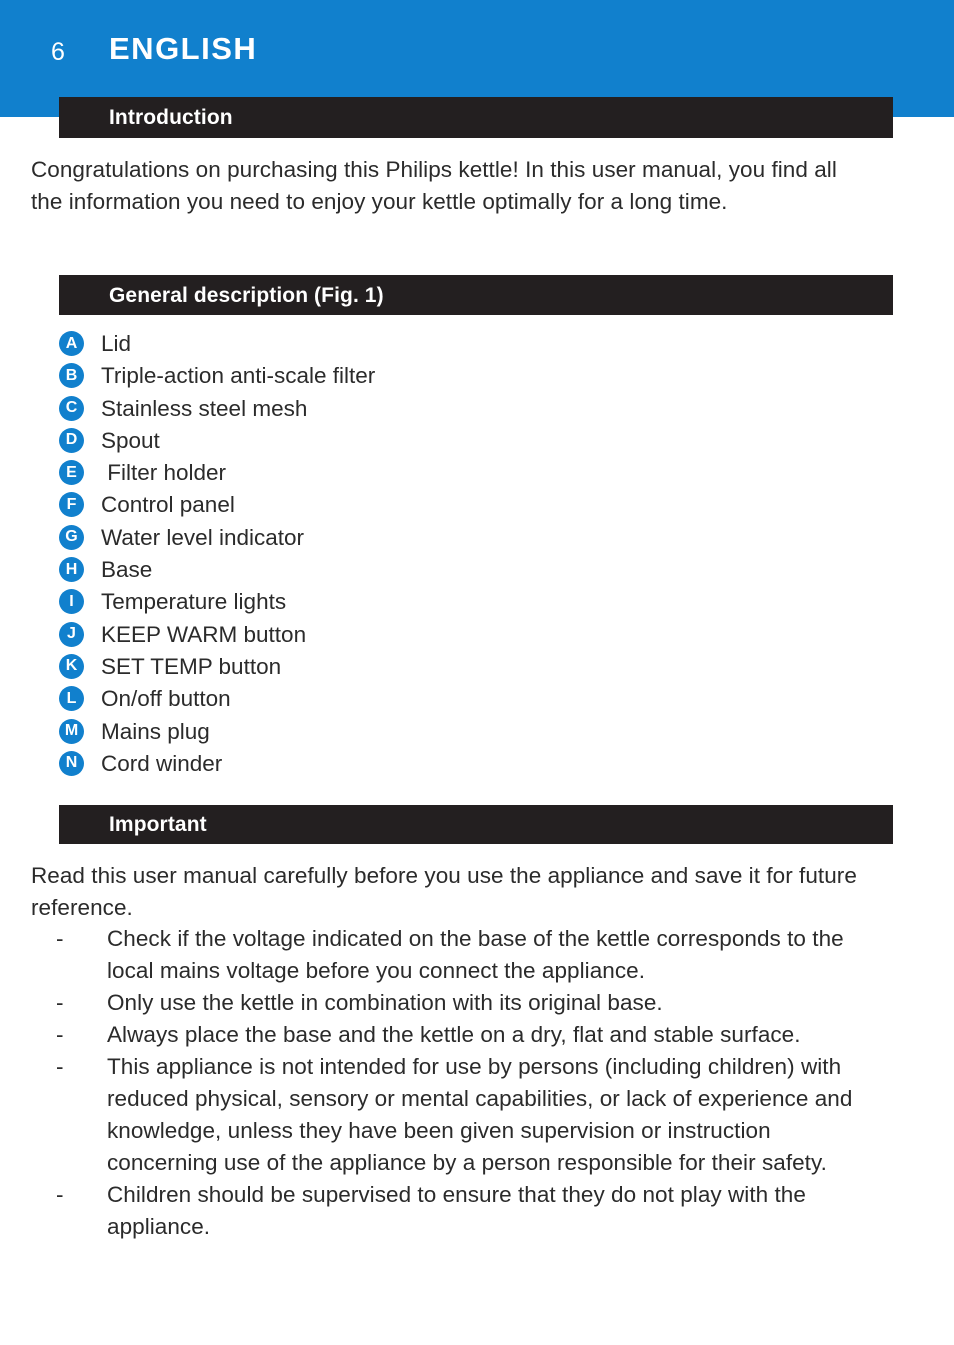 The image size is (954, 1345). Describe the element at coordinates (246, 295) in the screenshot. I see `section-title-general-description: General description (Fig. 1)` at that location.